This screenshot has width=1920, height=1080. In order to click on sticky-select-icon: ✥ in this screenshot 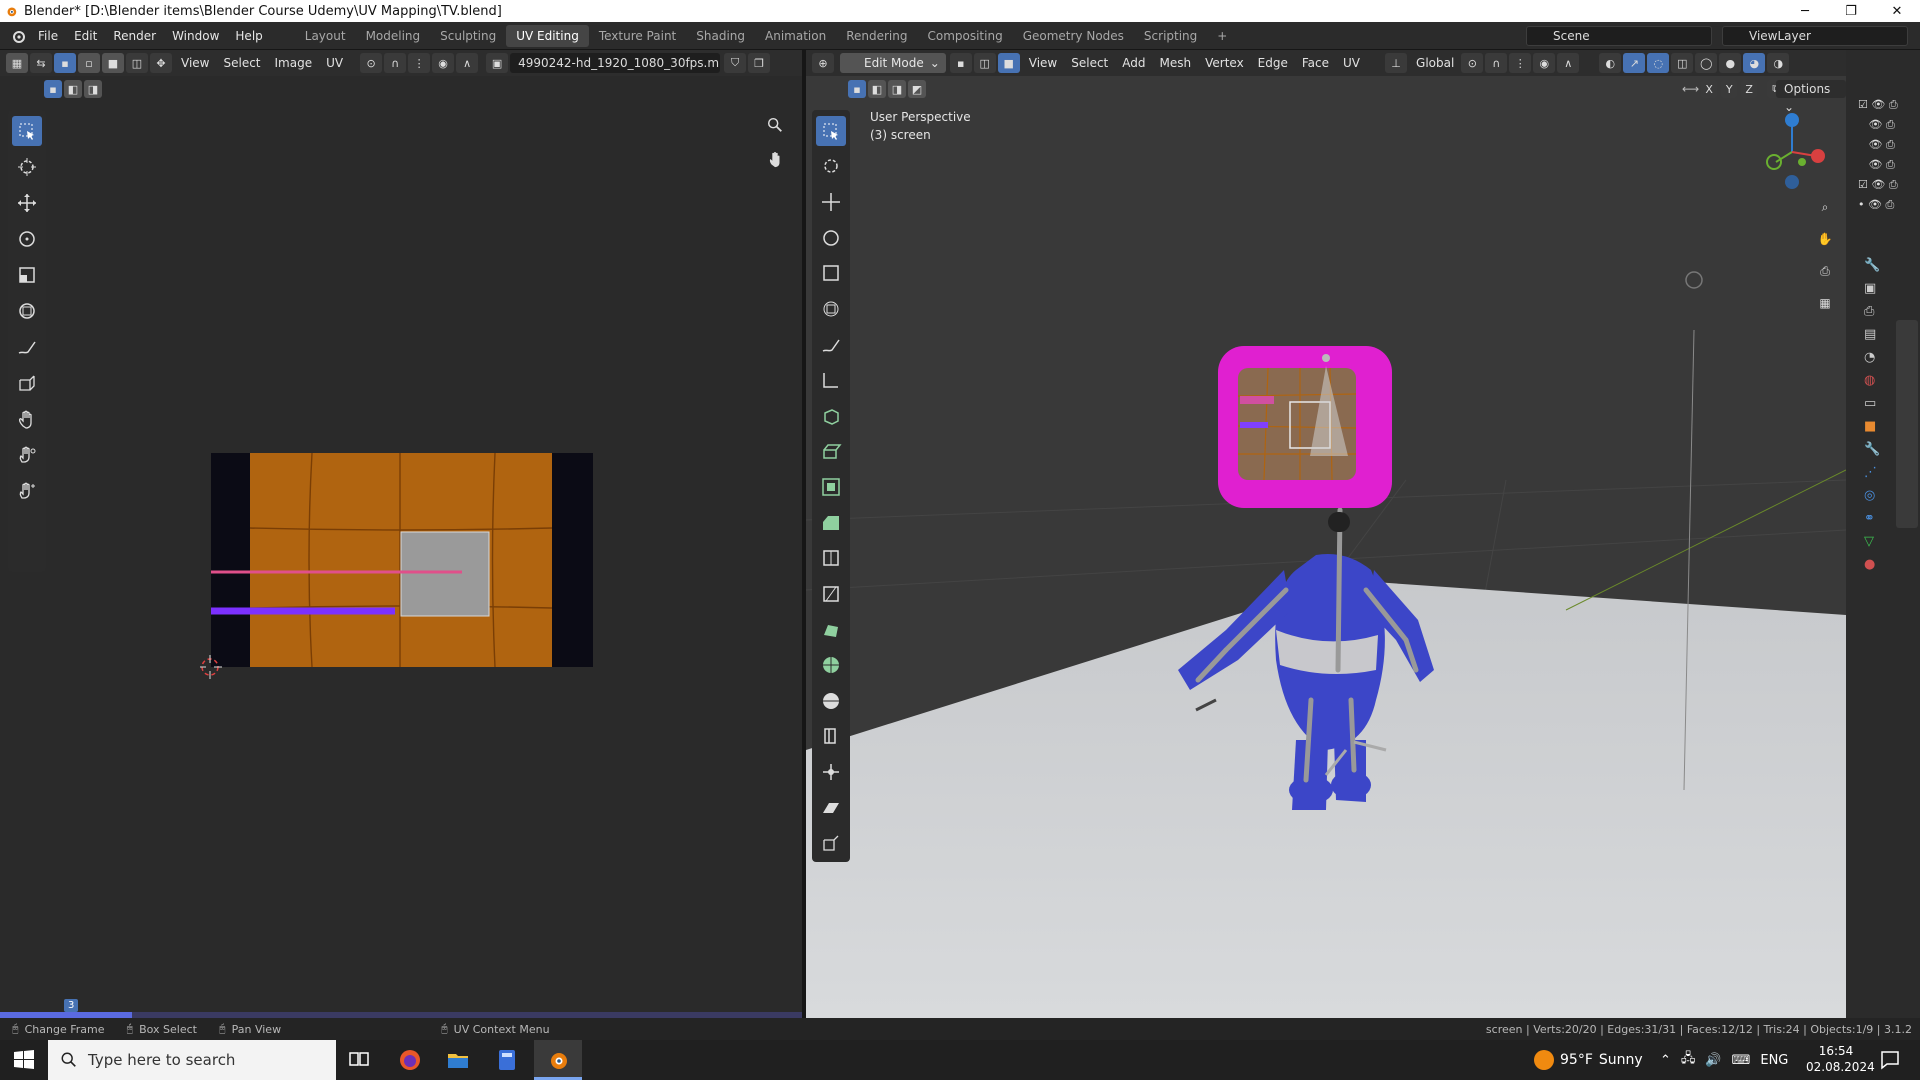, I will do `click(161, 63)`.